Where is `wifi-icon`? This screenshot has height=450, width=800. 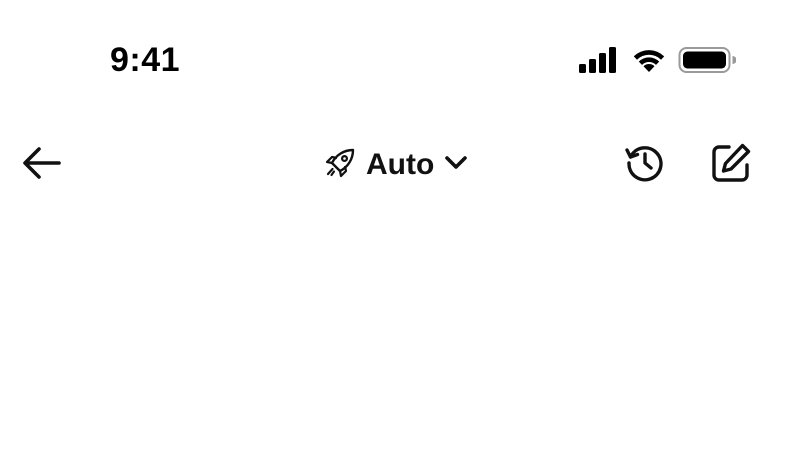 wifi-icon is located at coordinates (649, 60).